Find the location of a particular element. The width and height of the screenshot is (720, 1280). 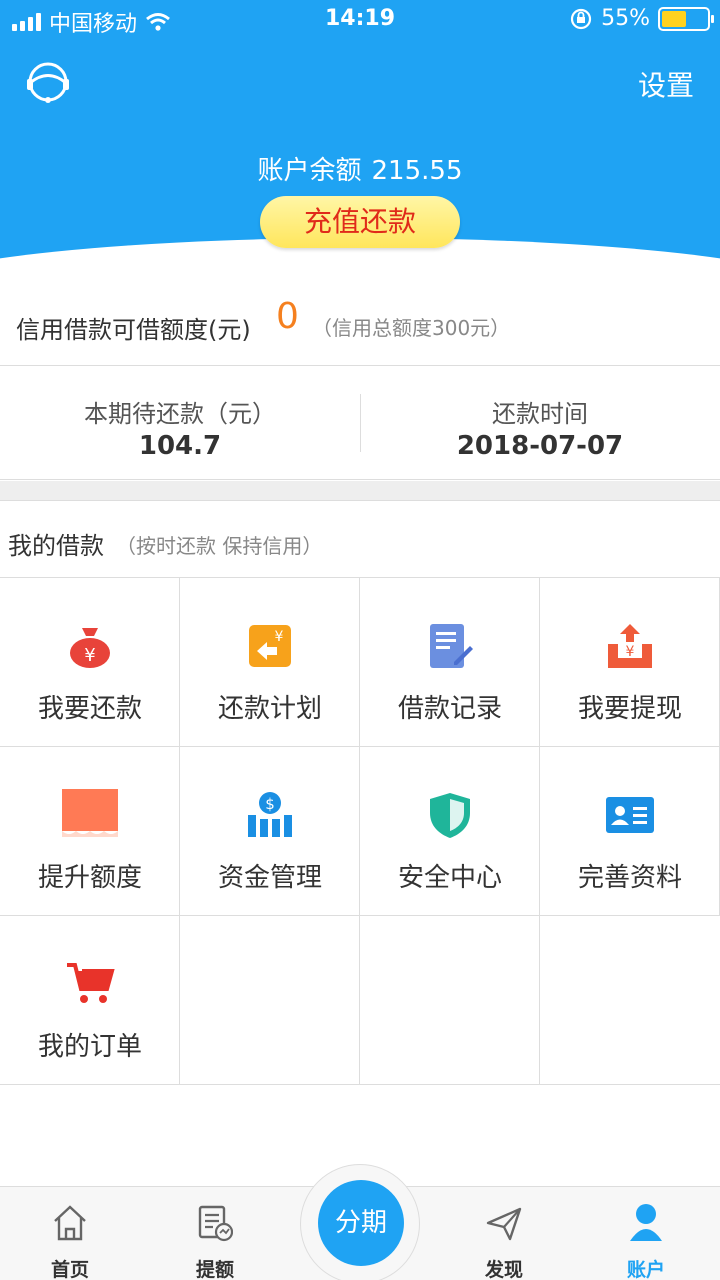

tab-label: 提额 is located at coordinates (214, 1269).